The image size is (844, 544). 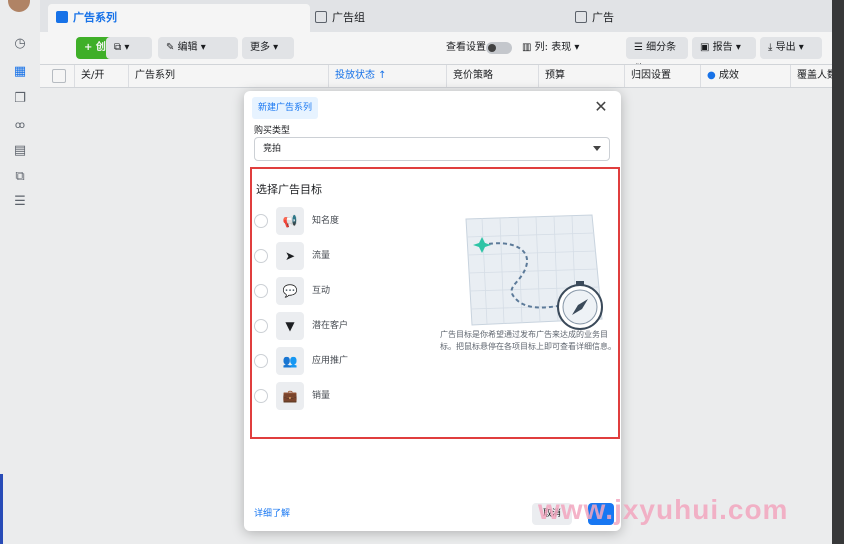 What do you see at coordinates (272, 149) in the screenshot?
I see `buying-type-value: 竞拍` at bounding box center [272, 149].